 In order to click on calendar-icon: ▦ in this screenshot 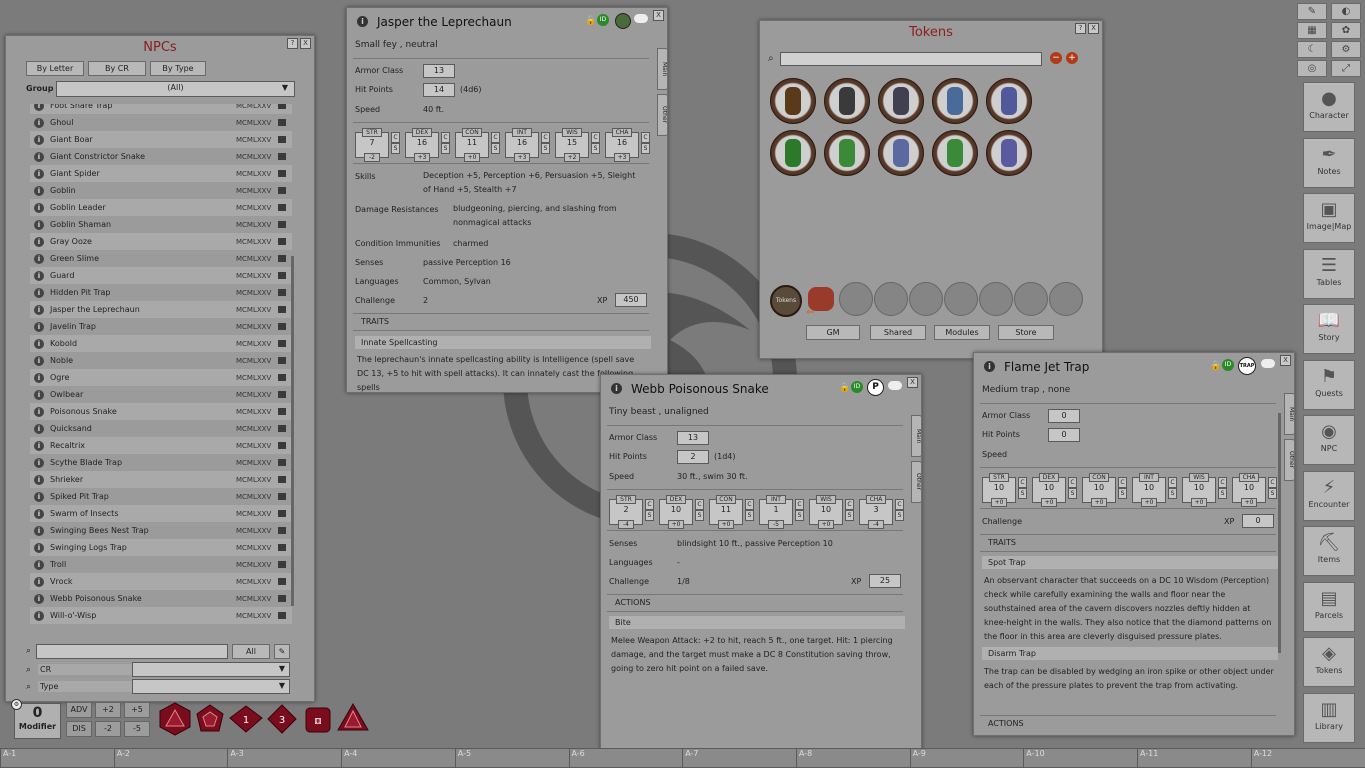, I will do `click(1312, 30)`.